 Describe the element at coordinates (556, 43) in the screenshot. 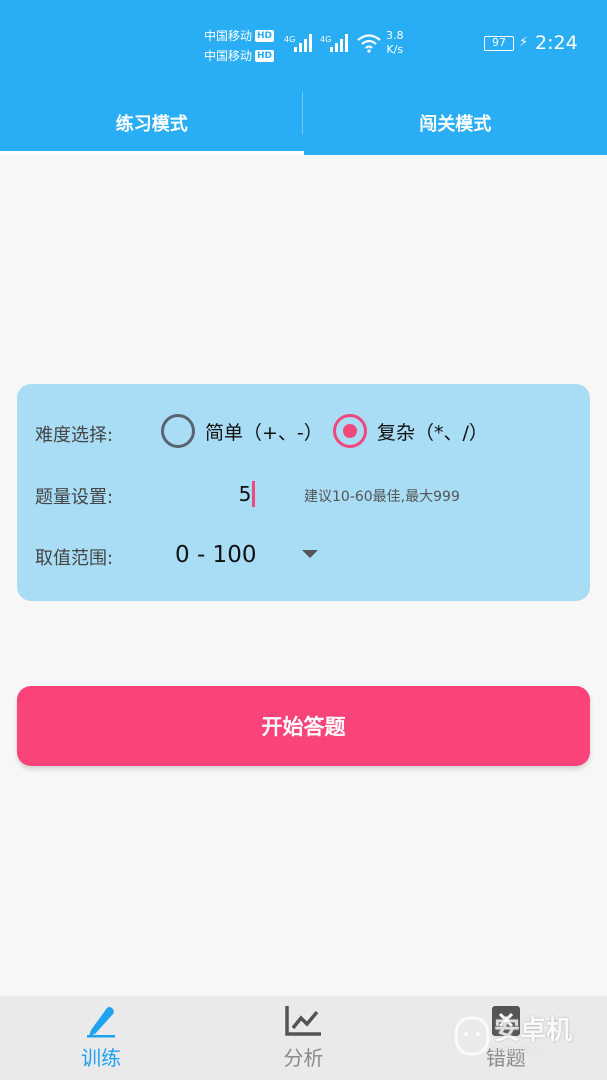

I see `status-time: 2:24` at that location.